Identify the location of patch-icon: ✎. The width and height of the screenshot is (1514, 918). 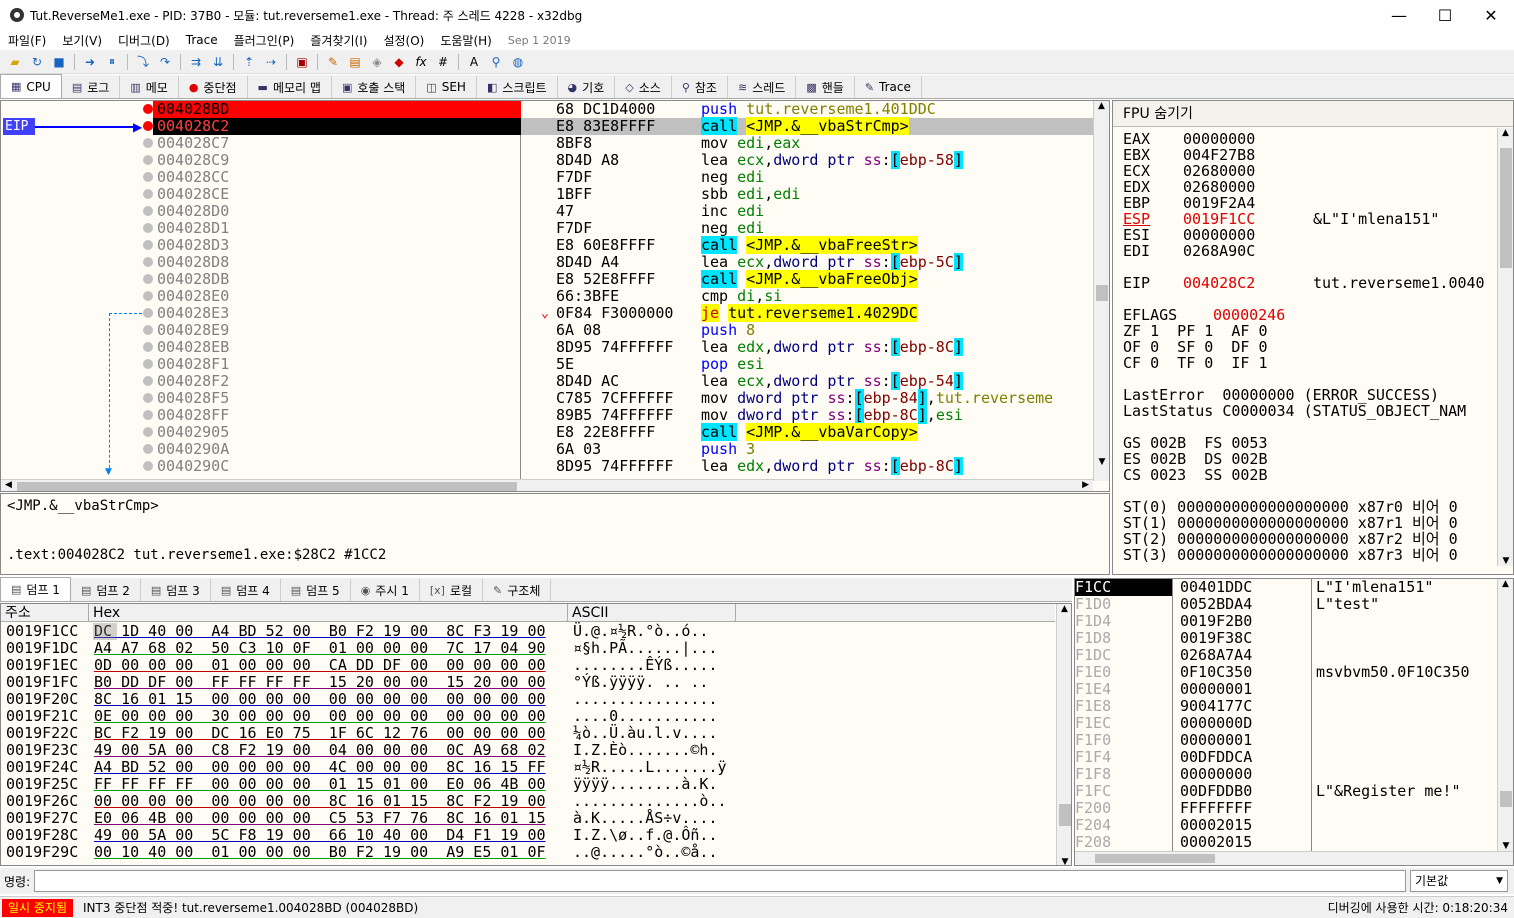
(333, 62).